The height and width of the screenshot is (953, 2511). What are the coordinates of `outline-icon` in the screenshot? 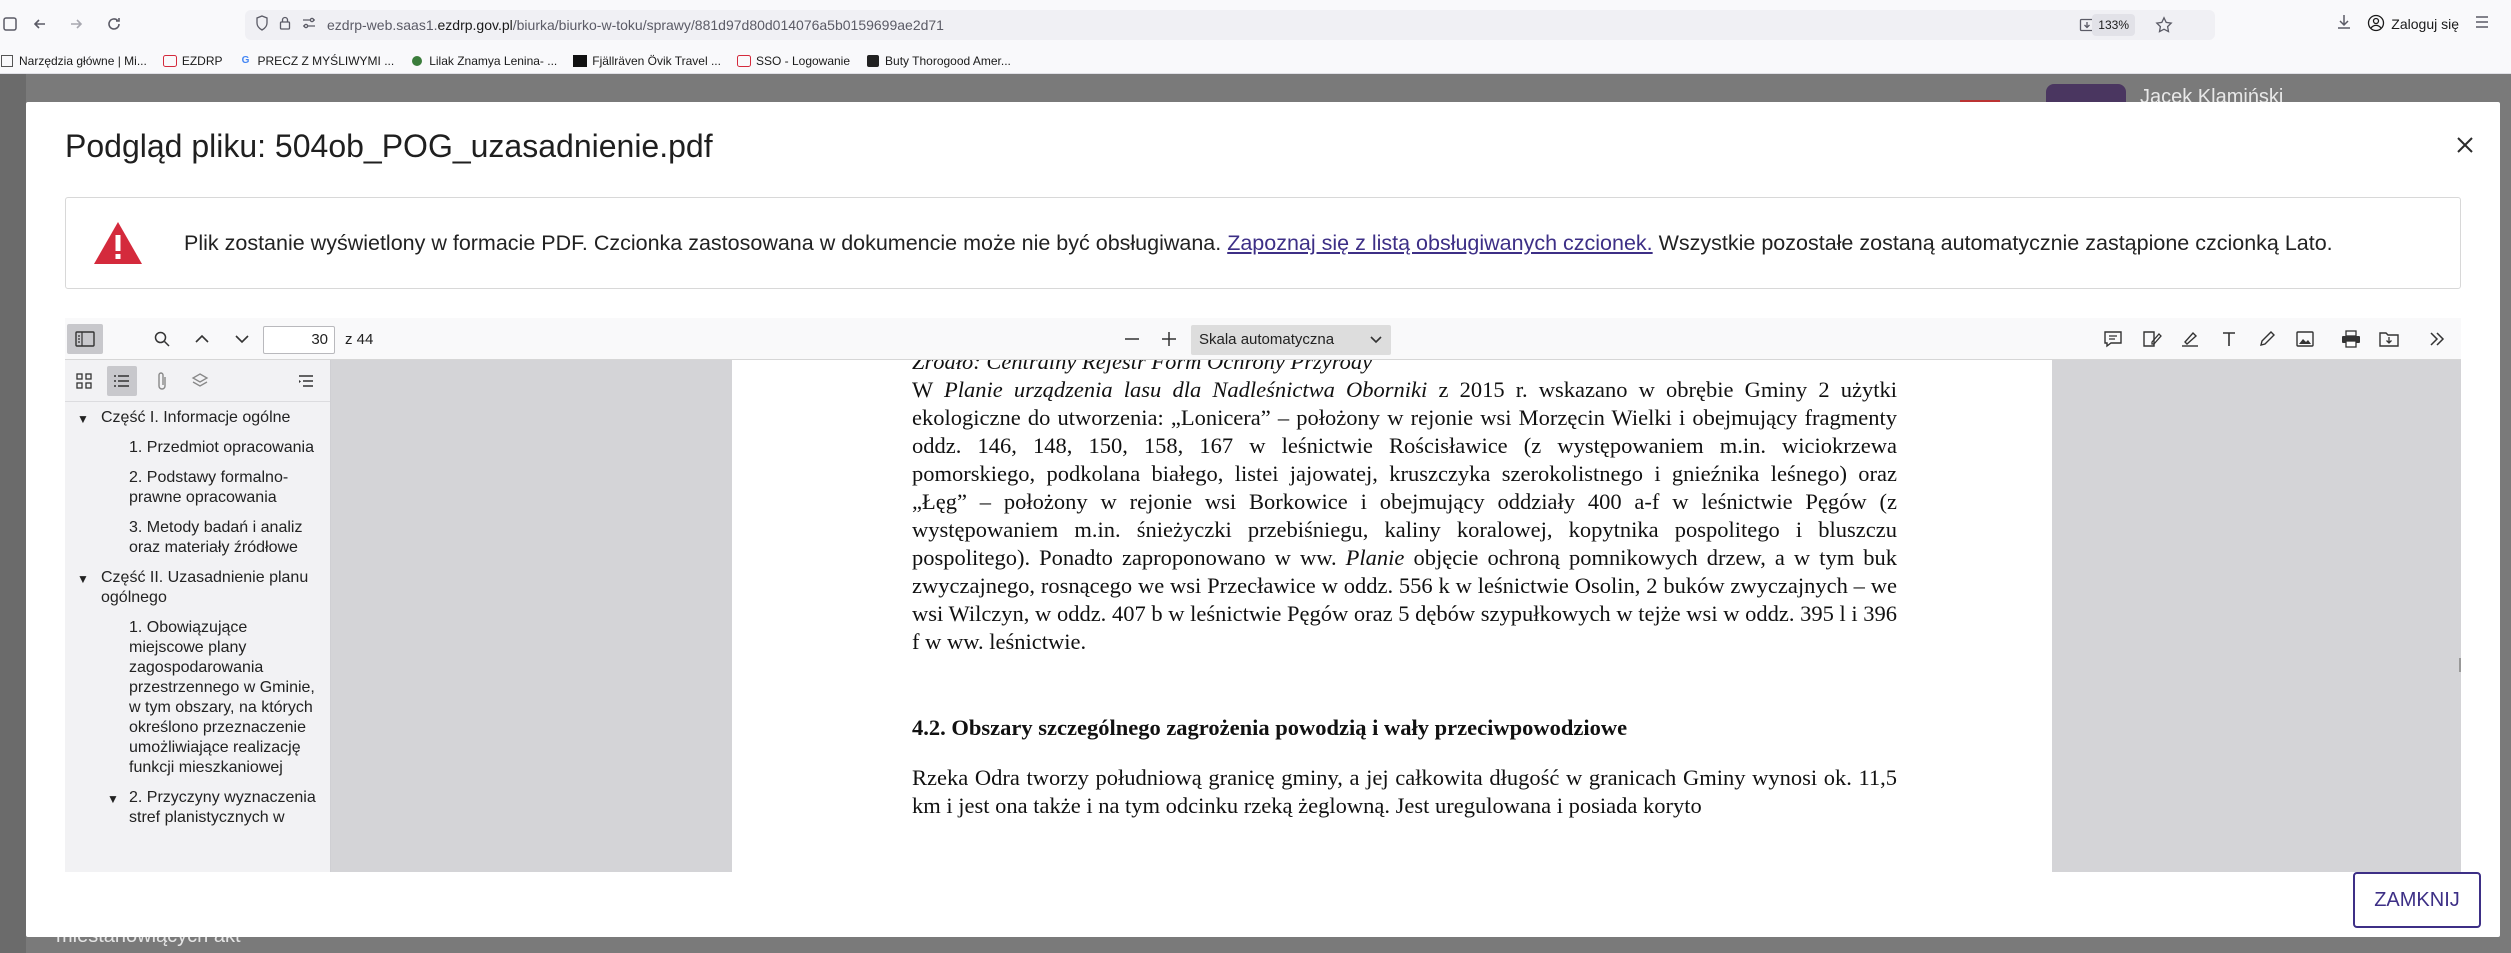 It's located at (121, 381).